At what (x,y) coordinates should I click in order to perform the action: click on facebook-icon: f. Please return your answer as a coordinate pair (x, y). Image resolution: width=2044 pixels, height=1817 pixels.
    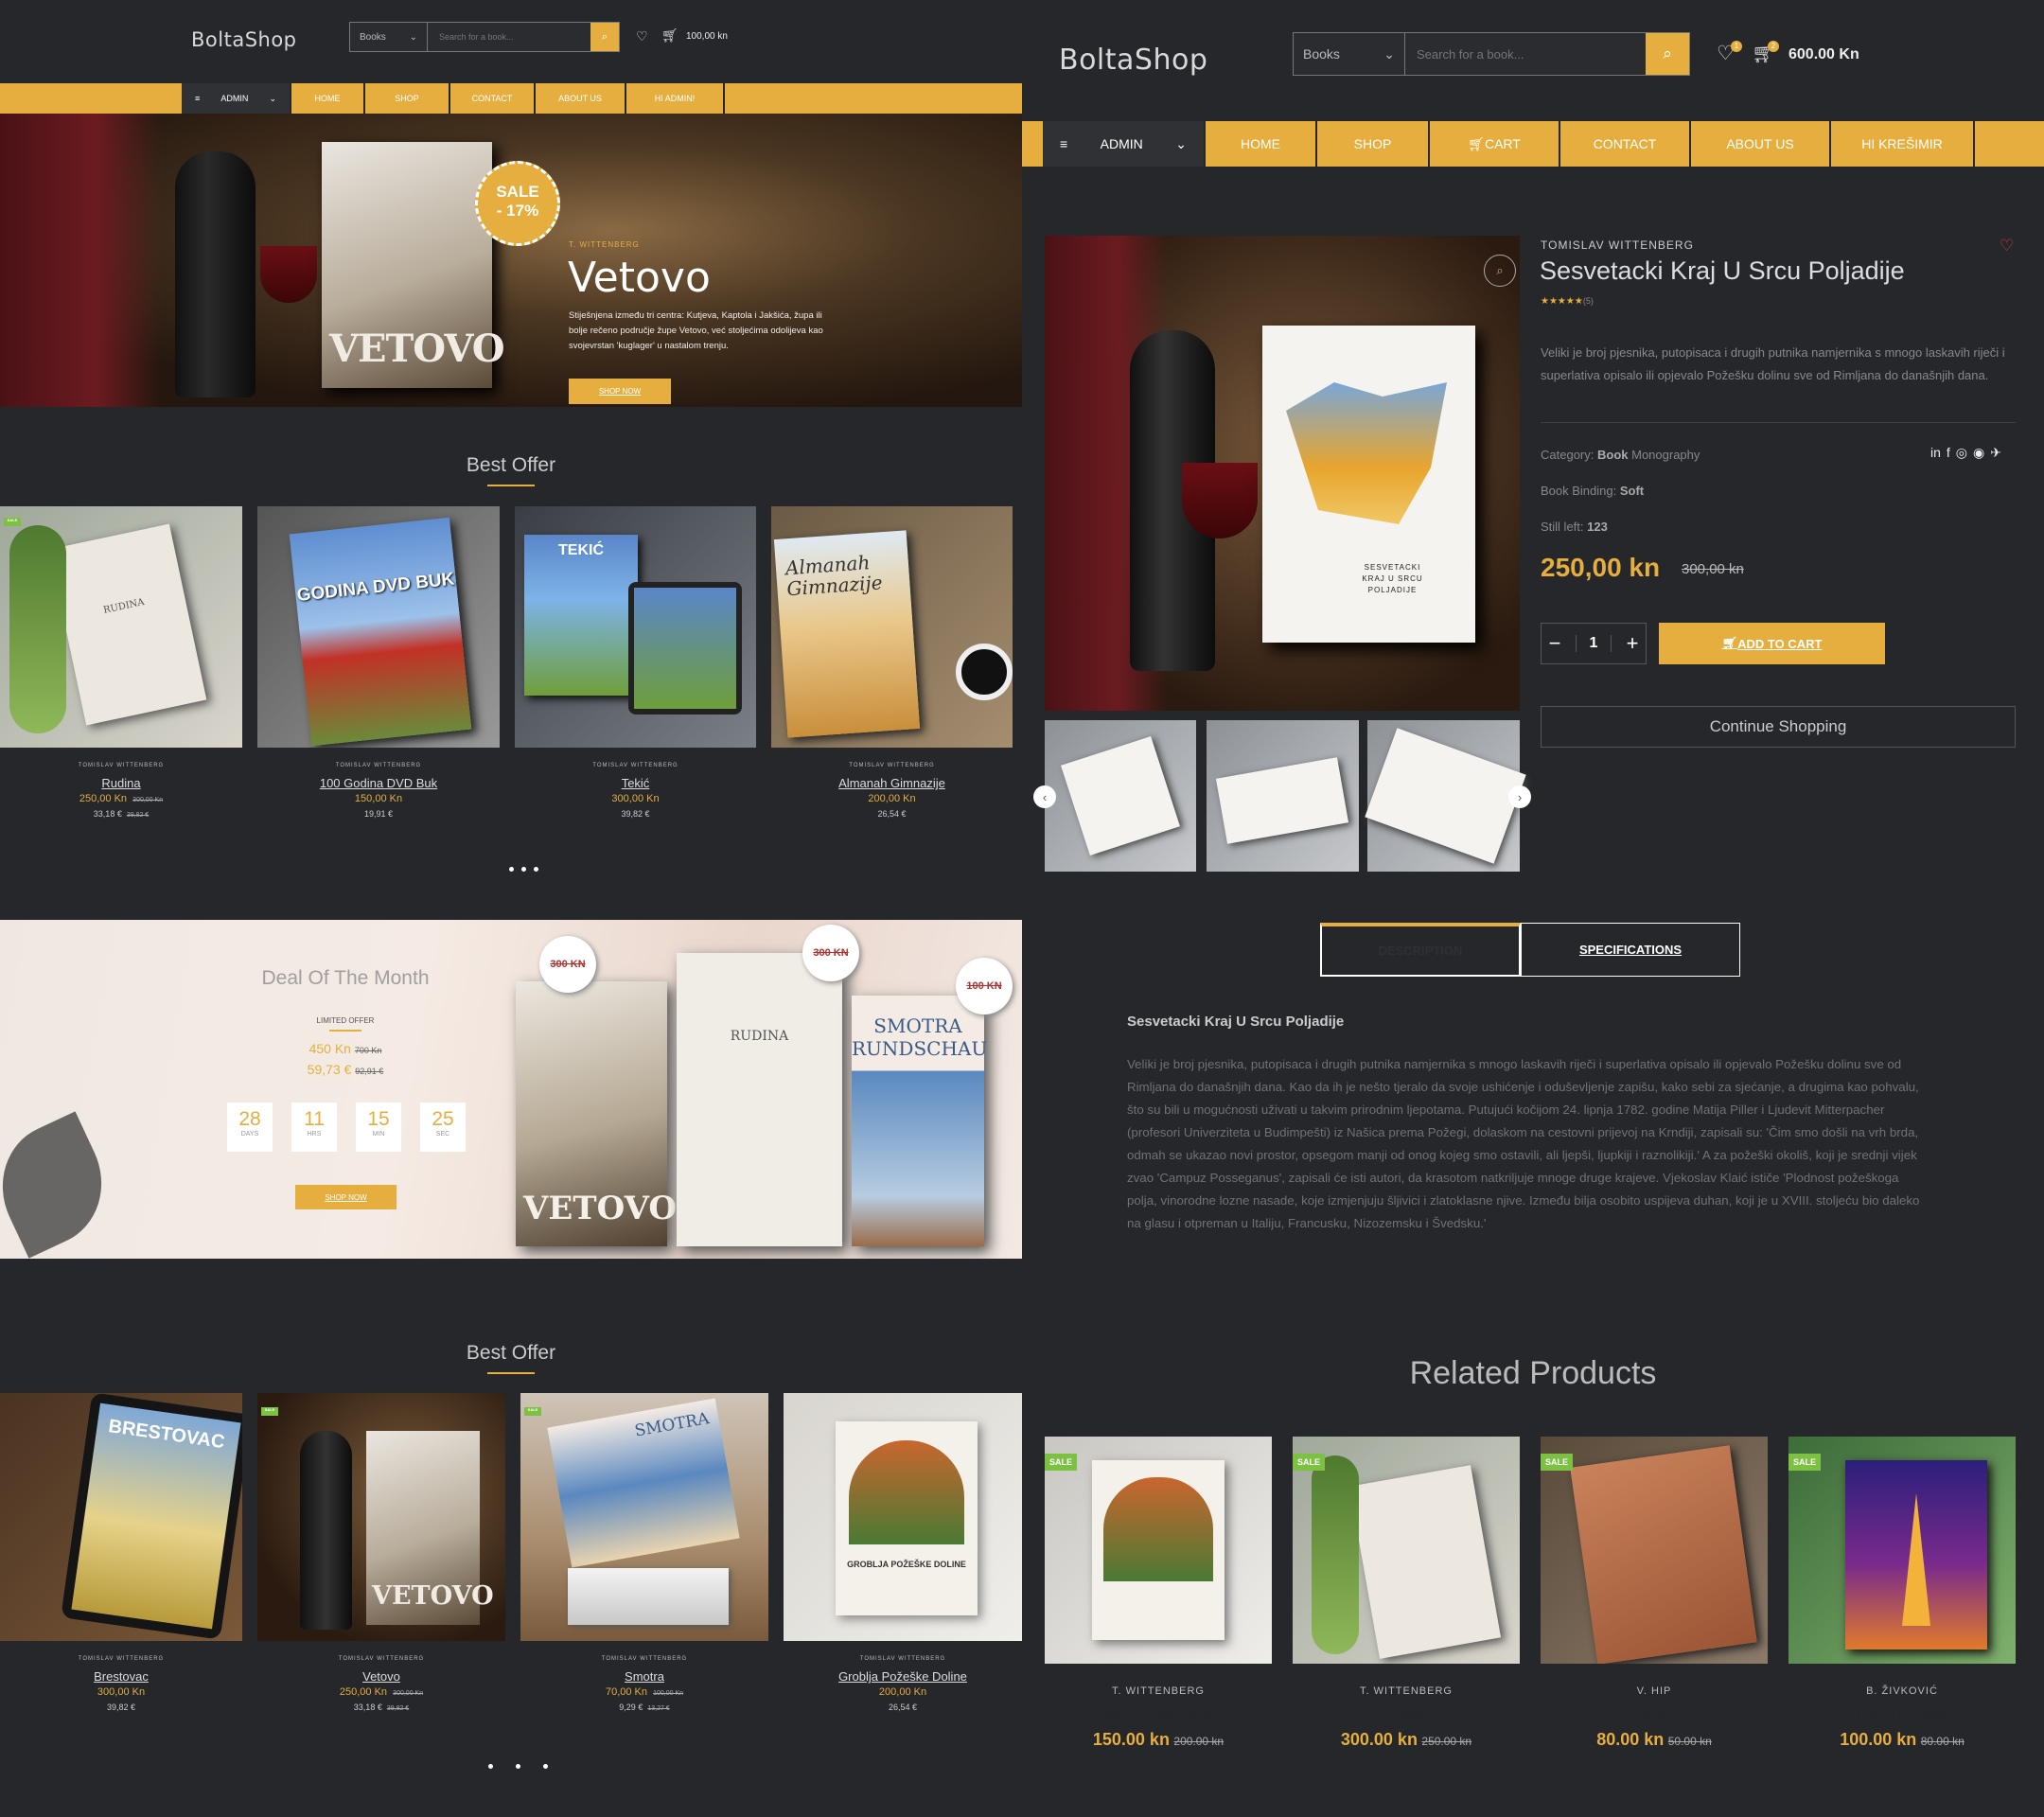
    Looking at the image, I should click on (1948, 453).